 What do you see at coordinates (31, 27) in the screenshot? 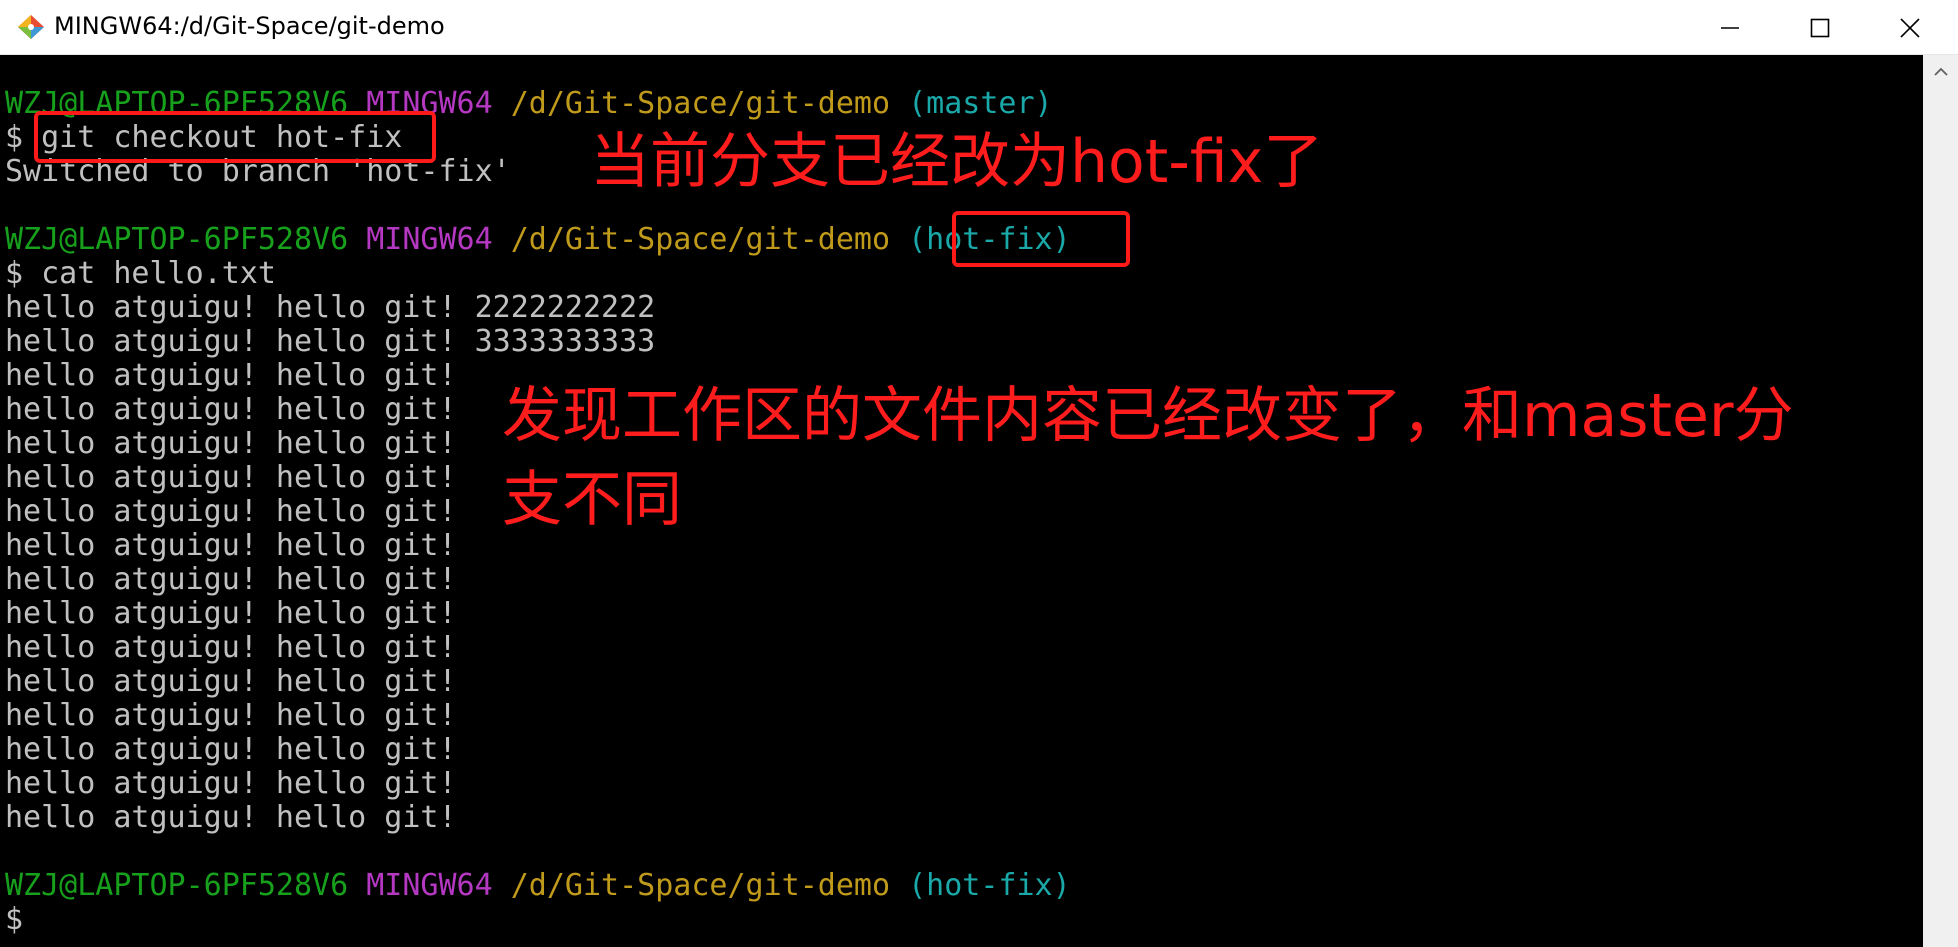
I see `git-diamond-icon` at bounding box center [31, 27].